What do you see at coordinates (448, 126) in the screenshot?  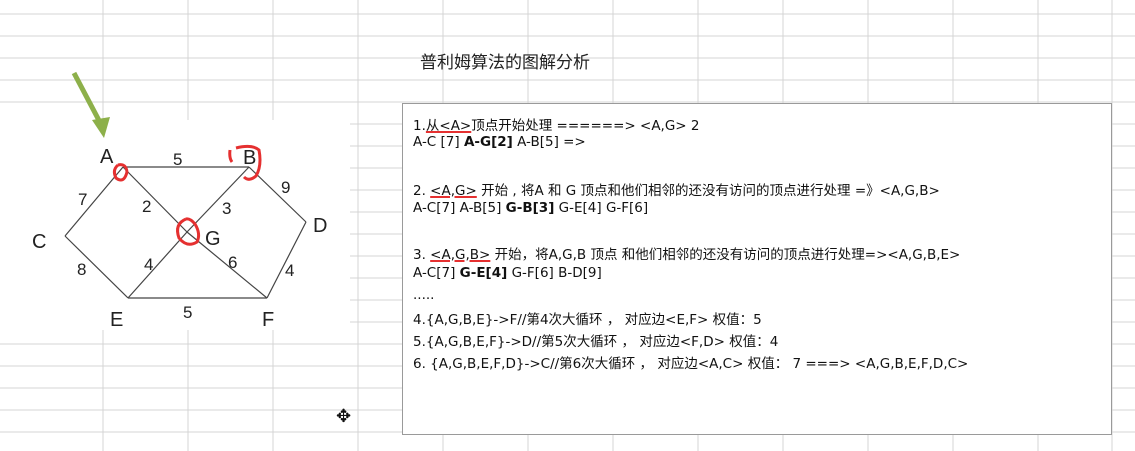 I see `step-underlined: 从<A>` at bounding box center [448, 126].